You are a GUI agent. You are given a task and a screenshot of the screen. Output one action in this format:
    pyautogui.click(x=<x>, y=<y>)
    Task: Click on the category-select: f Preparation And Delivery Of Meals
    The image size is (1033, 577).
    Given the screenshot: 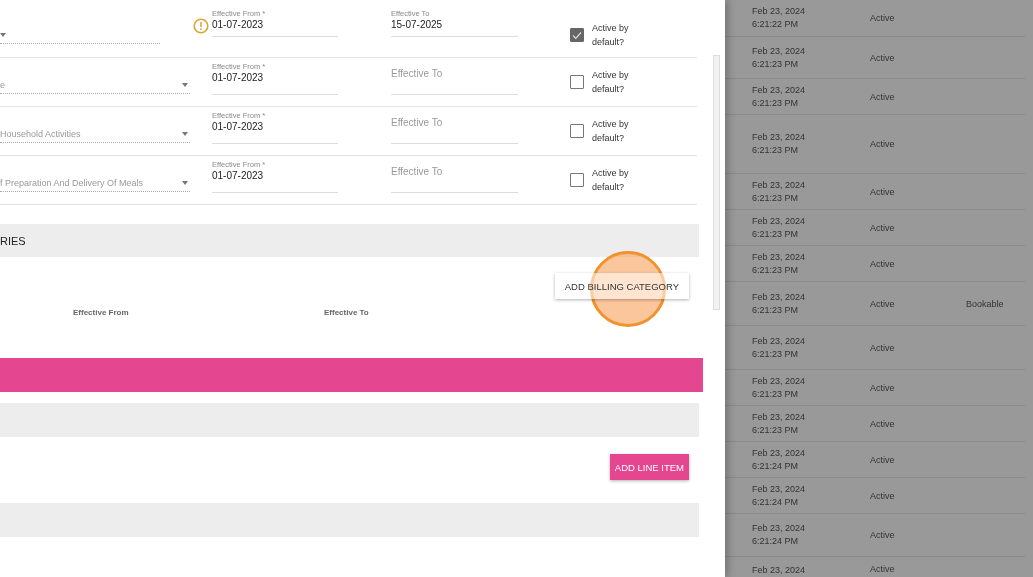 What is the action you would take?
    pyautogui.click(x=95, y=174)
    